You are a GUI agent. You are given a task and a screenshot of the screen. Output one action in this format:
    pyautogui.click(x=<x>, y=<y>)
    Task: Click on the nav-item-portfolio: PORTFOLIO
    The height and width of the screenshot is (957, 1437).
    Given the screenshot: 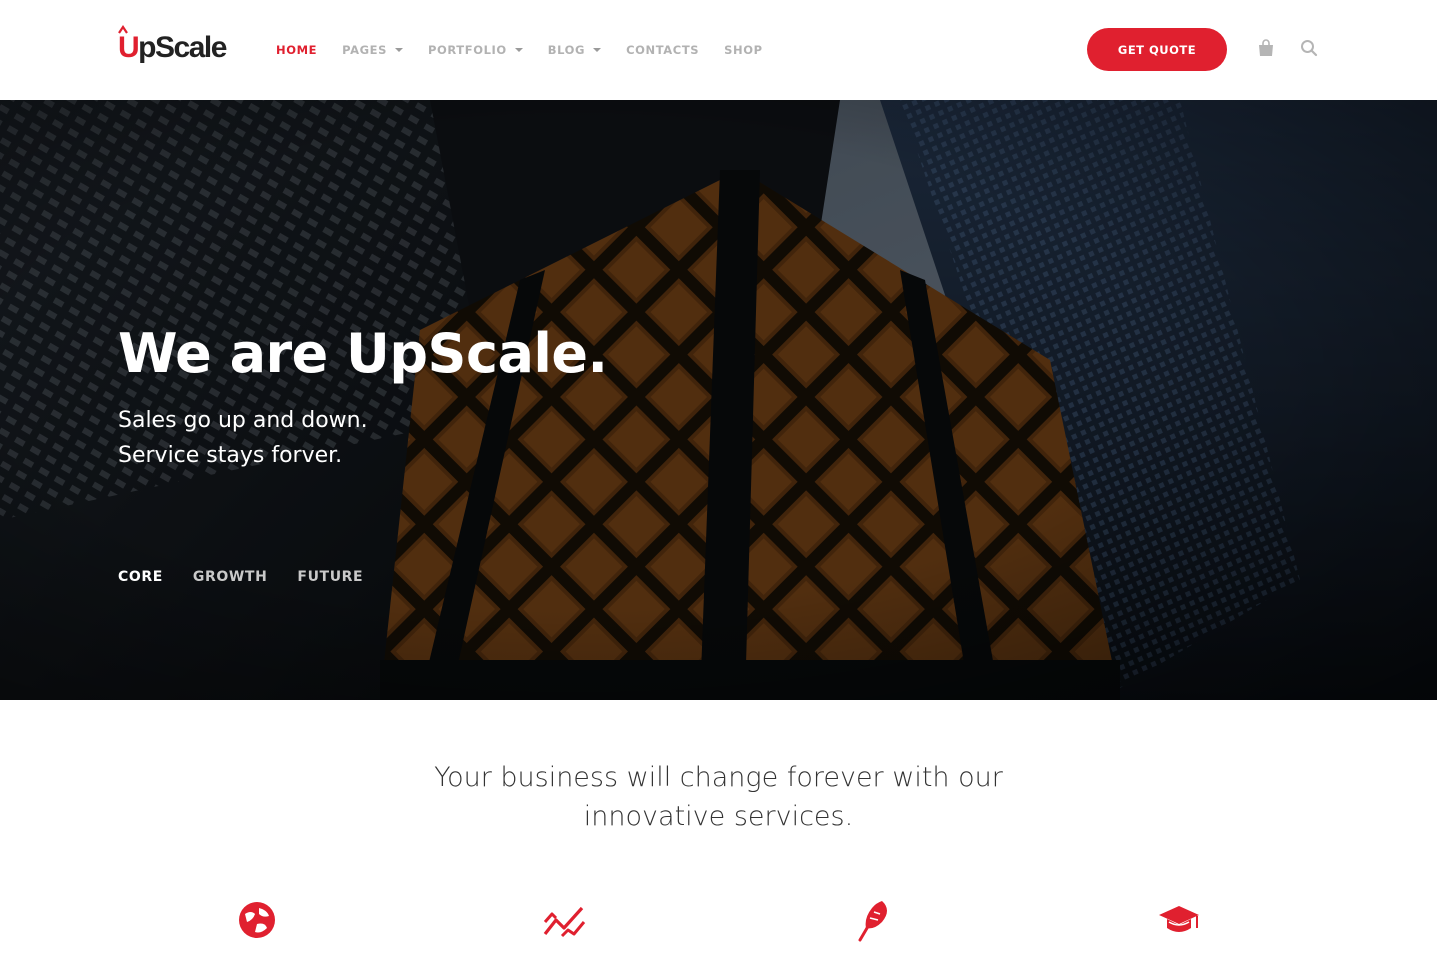 What is the action you would take?
    pyautogui.click(x=475, y=50)
    